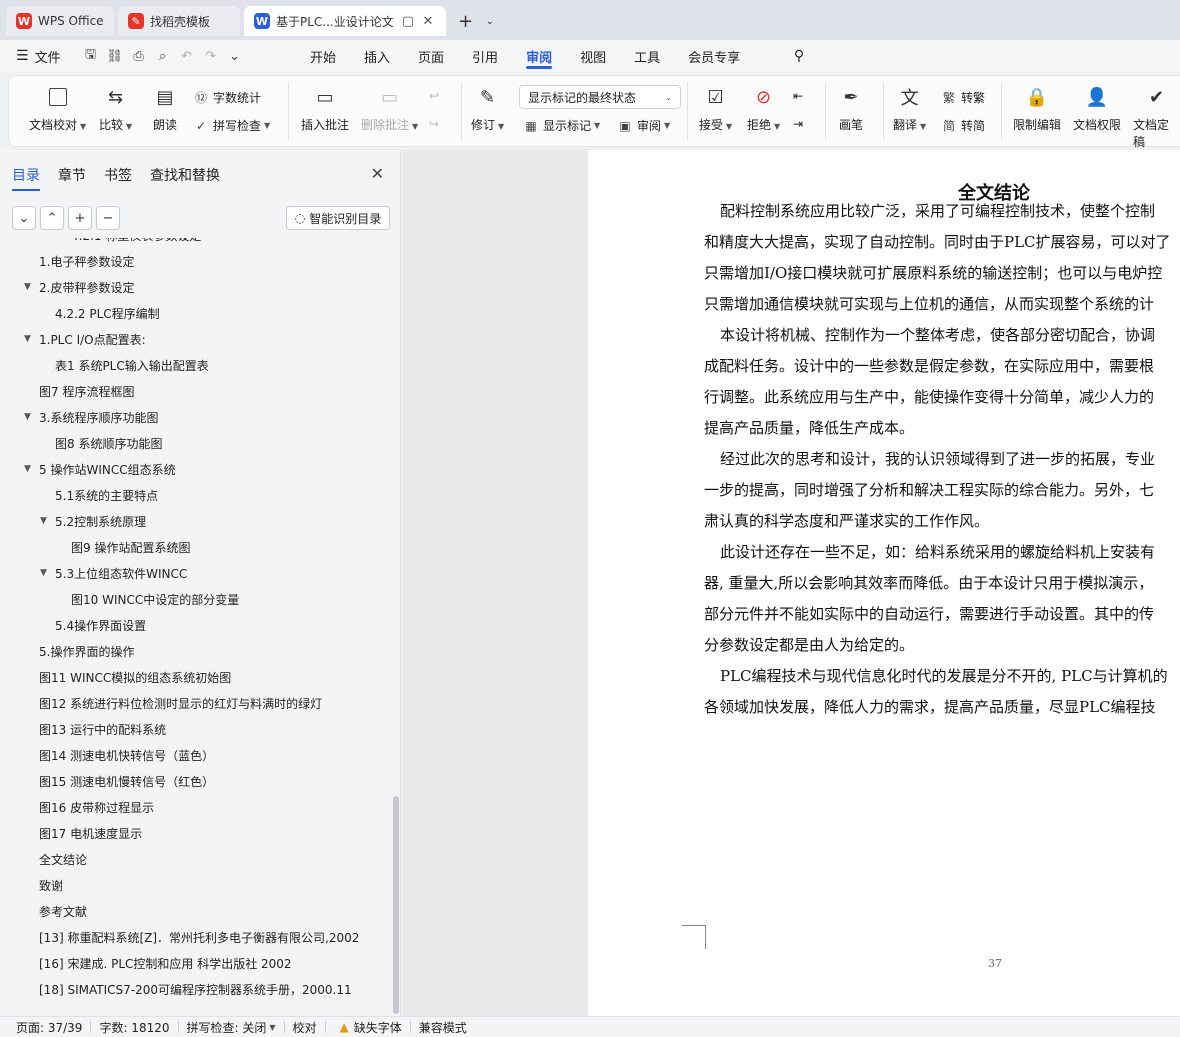  Describe the element at coordinates (396, 905) in the screenshot. I see `toc-scrollbar` at that location.